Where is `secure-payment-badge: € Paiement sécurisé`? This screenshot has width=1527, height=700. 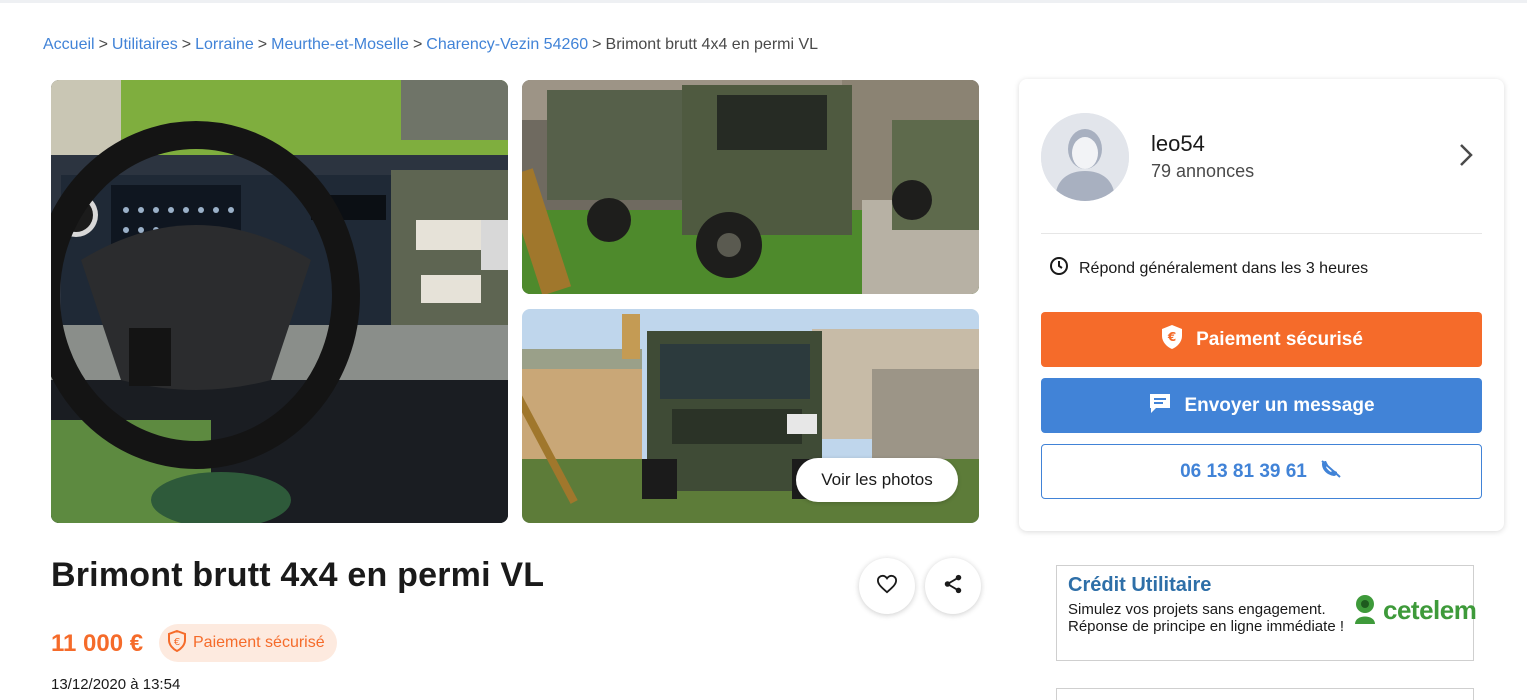 secure-payment-badge: € Paiement sécurisé is located at coordinates (248, 643).